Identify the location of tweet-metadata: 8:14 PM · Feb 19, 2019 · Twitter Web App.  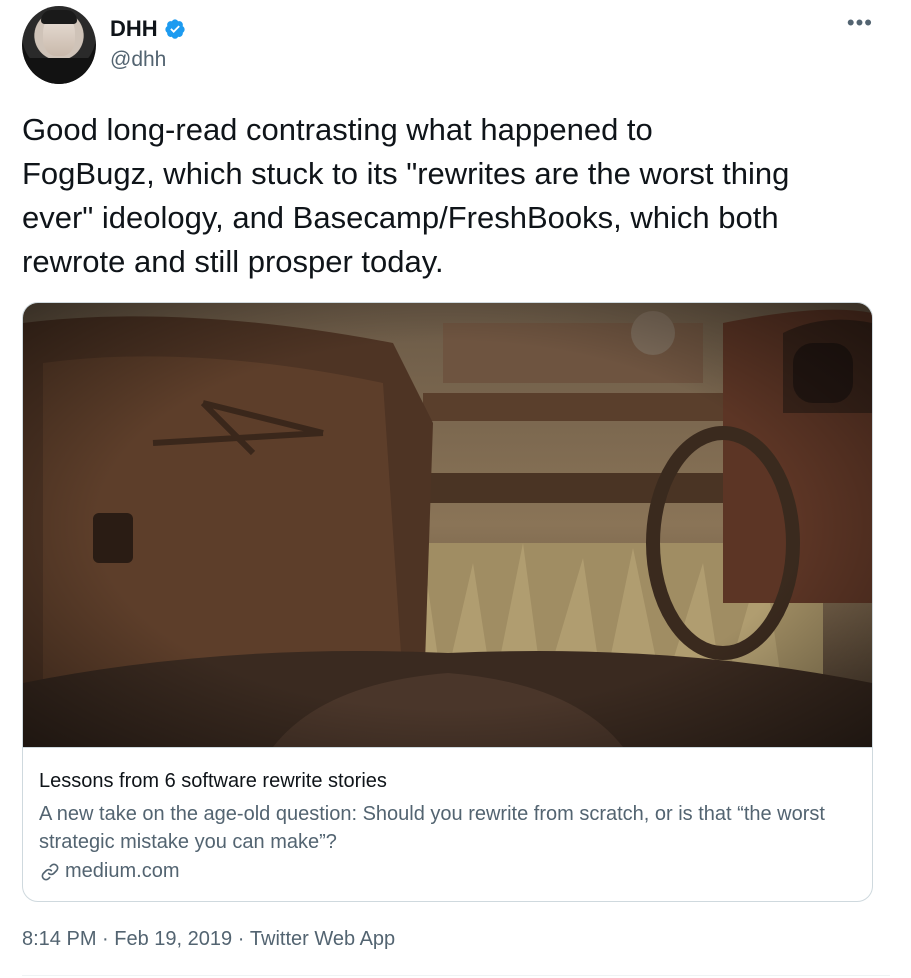
(208, 939).